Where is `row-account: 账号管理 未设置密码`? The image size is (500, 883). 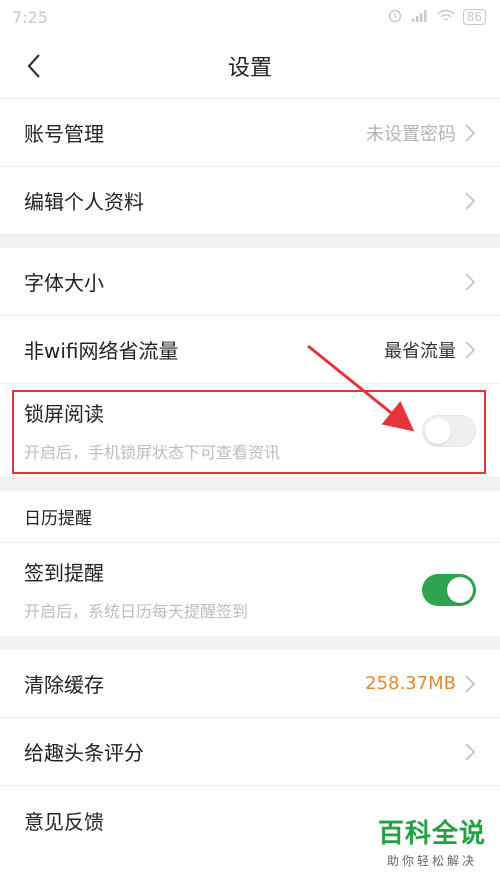
row-account: 账号管理 未设置密码 is located at coordinates (250, 133).